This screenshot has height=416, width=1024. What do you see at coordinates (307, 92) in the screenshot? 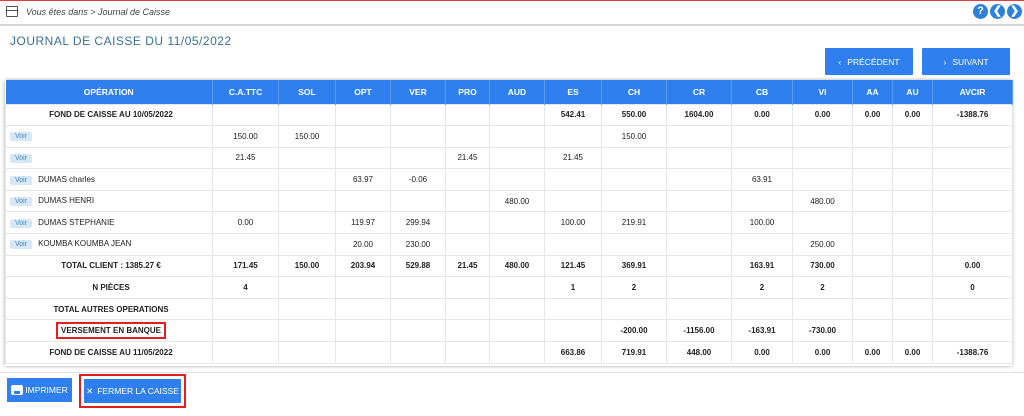
I see `column-header: SOL` at bounding box center [307, 92].